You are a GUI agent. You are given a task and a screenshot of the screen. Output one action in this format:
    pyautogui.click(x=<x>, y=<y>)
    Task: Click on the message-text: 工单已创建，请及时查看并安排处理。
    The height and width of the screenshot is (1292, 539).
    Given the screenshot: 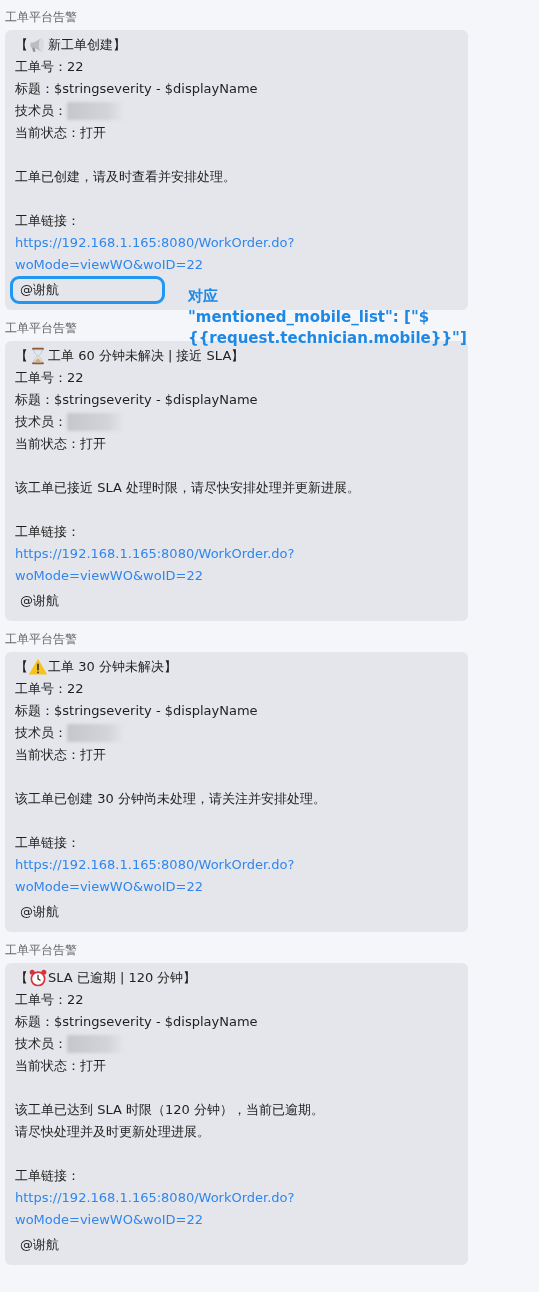 What is the action you would take?
    pyautogui.click(x=126, y=177)
    